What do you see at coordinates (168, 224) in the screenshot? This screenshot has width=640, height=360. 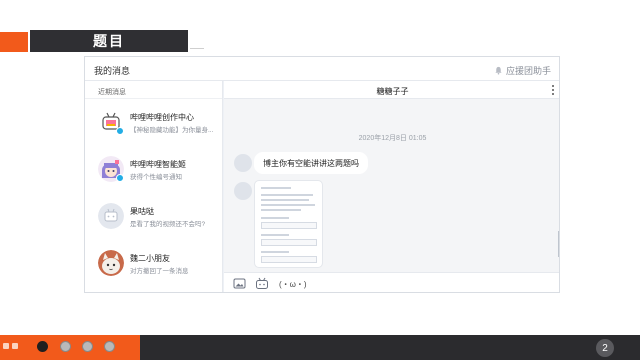 I see `conversation-preview: 是看了我的视频还不会吗?` at bounding box center [168, 224].